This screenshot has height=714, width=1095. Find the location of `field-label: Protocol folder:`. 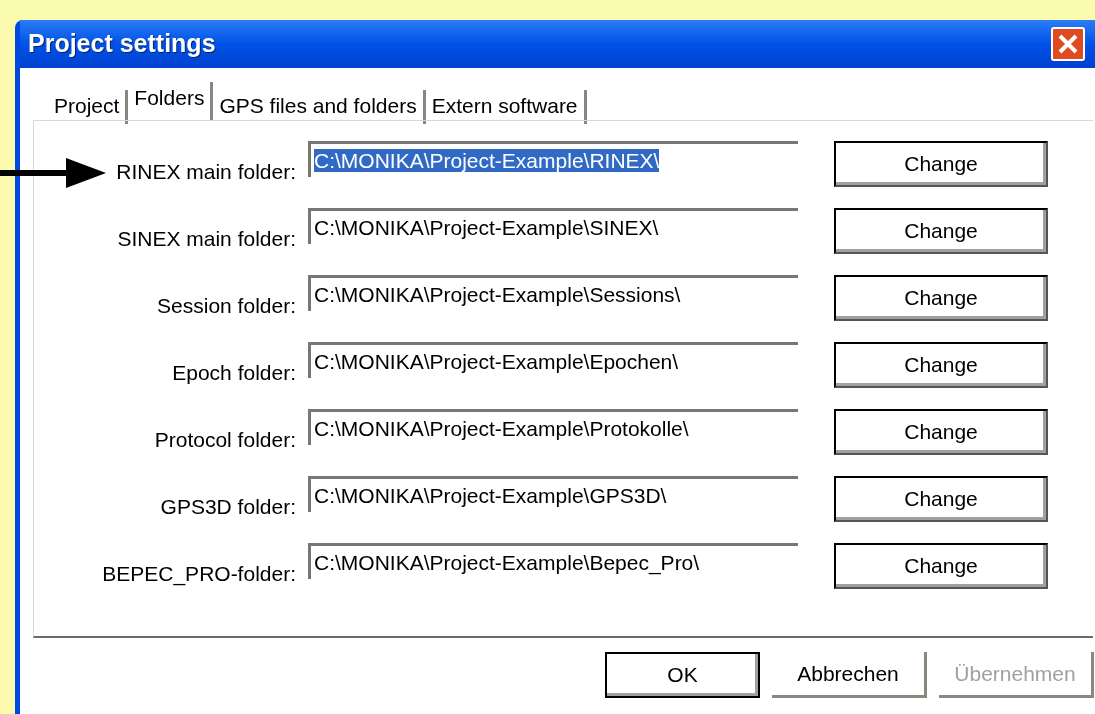

field-label: Protocol folder: is located at coordinates (225, 439).